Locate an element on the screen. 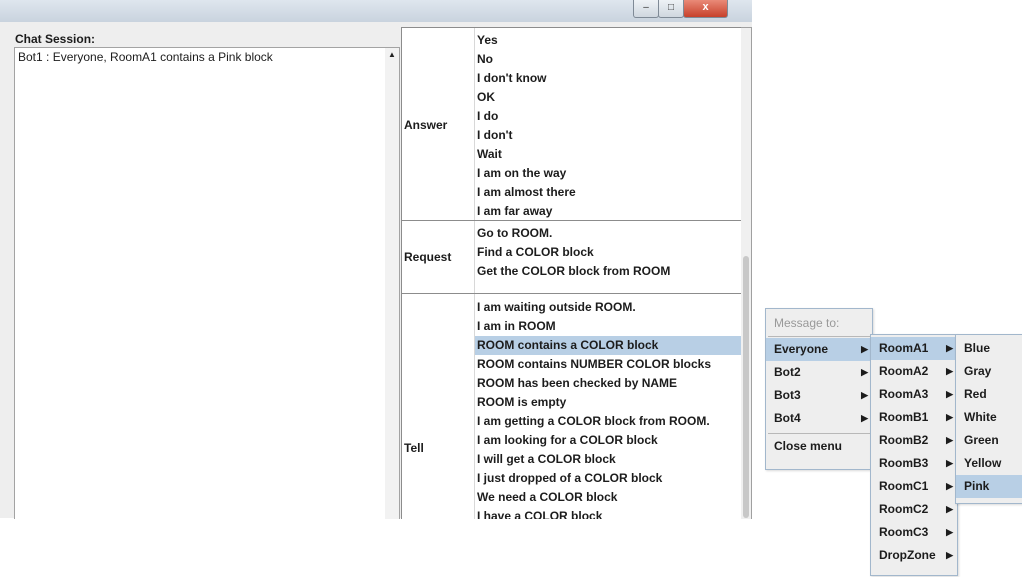 The image size is (1022, 577). tell-option: We need a COLOR block is located at coordinates (608, 497).